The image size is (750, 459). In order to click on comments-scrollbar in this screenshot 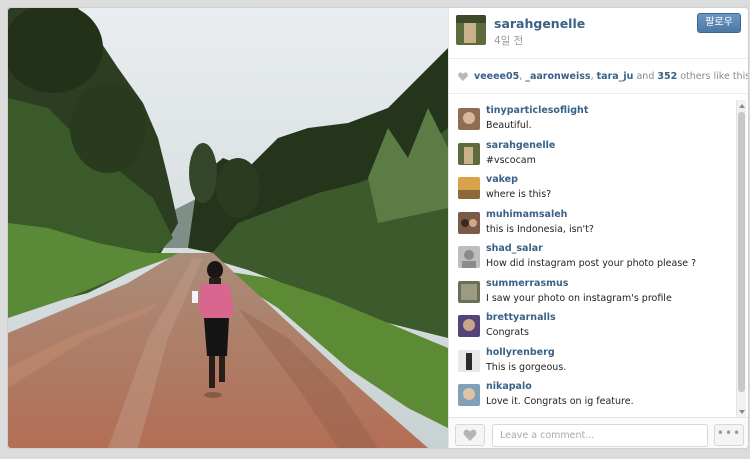, I will do `click(741, 259)`.